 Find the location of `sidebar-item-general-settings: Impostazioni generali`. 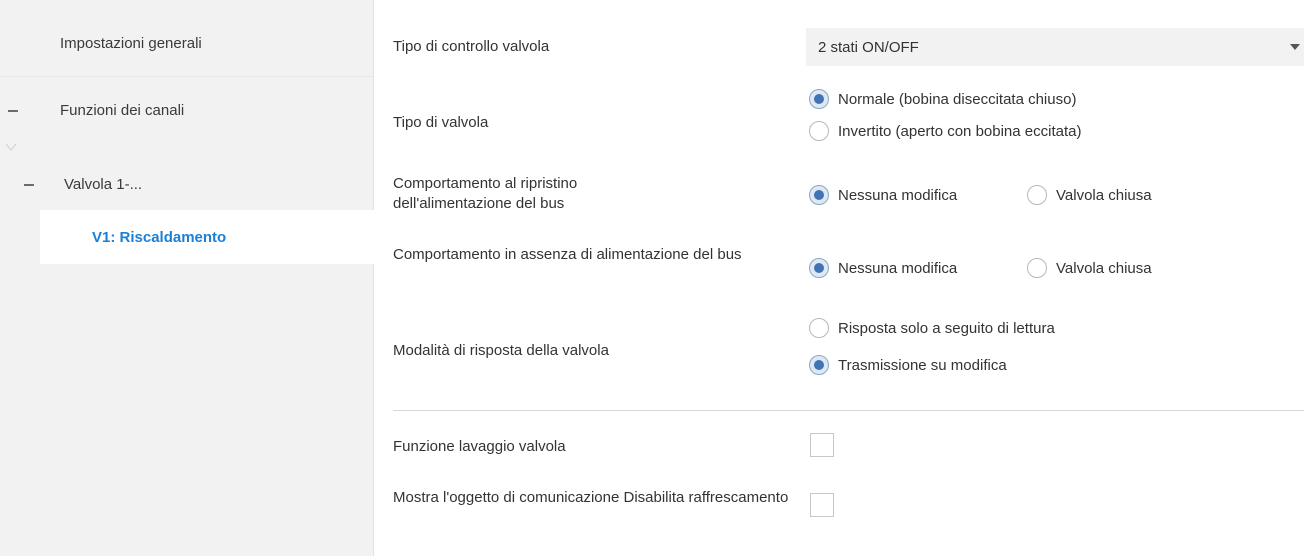

sidebar-item-general-settings: Impostazioni generali is located at coordinates (187, 43).